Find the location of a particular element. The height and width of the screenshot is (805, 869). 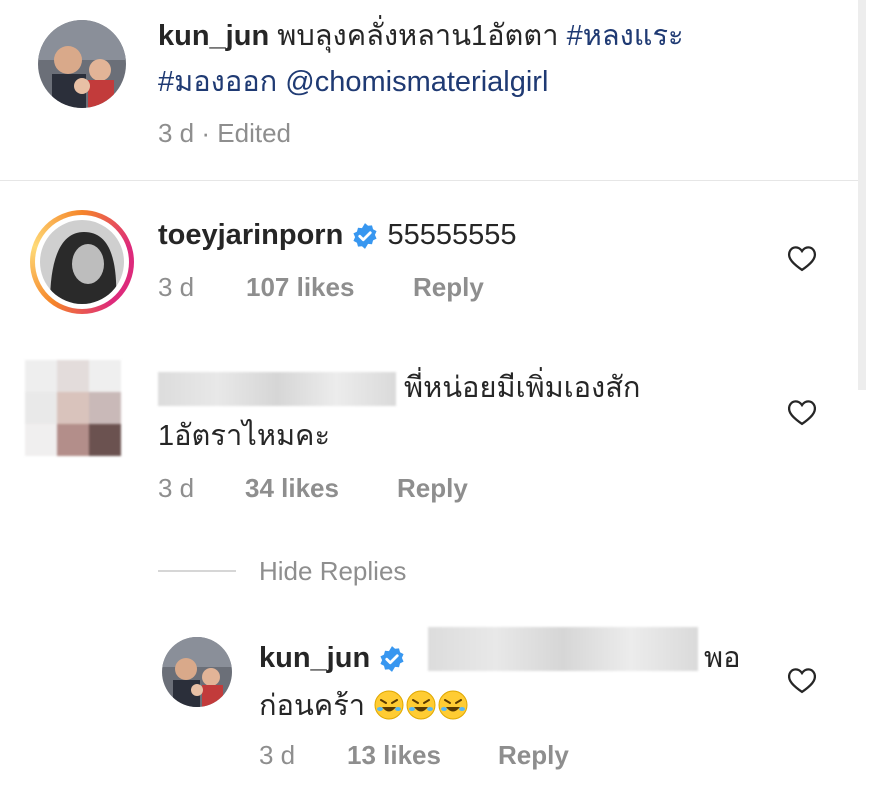

comment-1-body: toeyjarinporn 55555555 is located at coordinates (337, 235).